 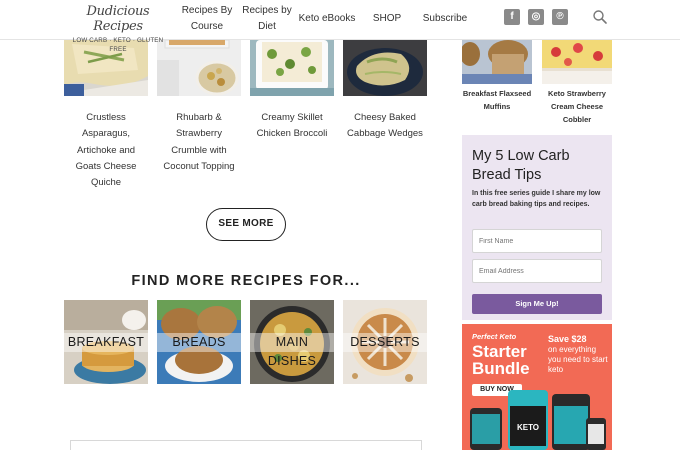 I want to click on category-label-breakfast: BREAKFAST, so click(x=106, y=342).